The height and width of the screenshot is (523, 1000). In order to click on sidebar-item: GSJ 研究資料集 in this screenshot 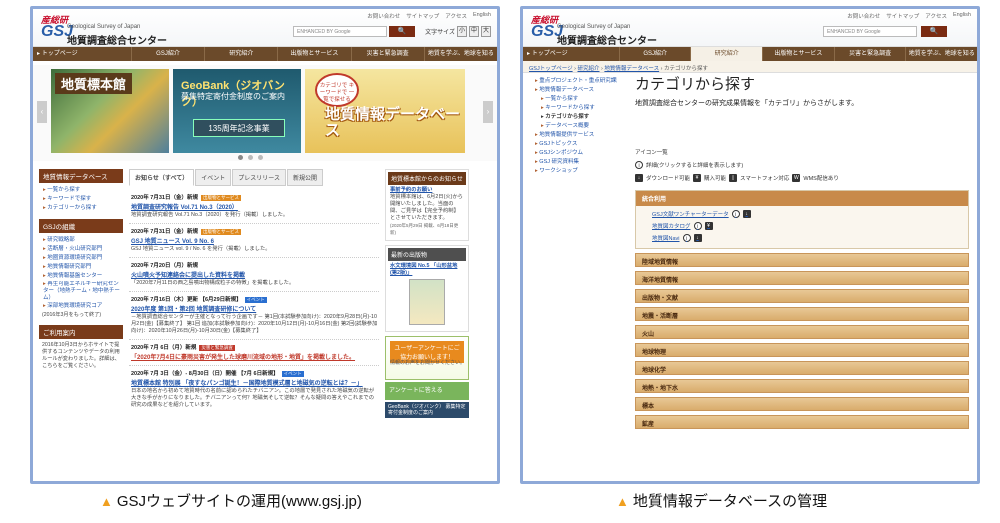, I will do `click(576, 162)`.